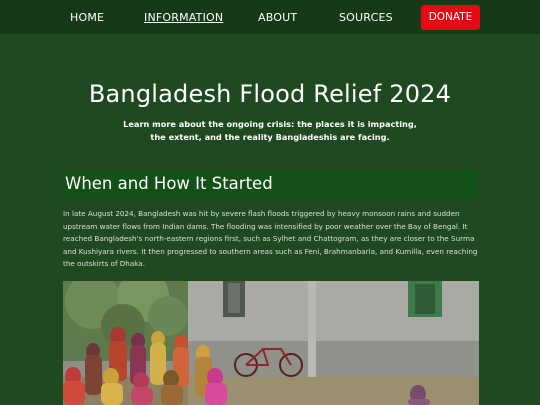 The height and width of the screenshot is (405, 540). Describe the element at coordinates (366, 17) in the screenshot. I see `nav-sources: SOURCES` at that location.